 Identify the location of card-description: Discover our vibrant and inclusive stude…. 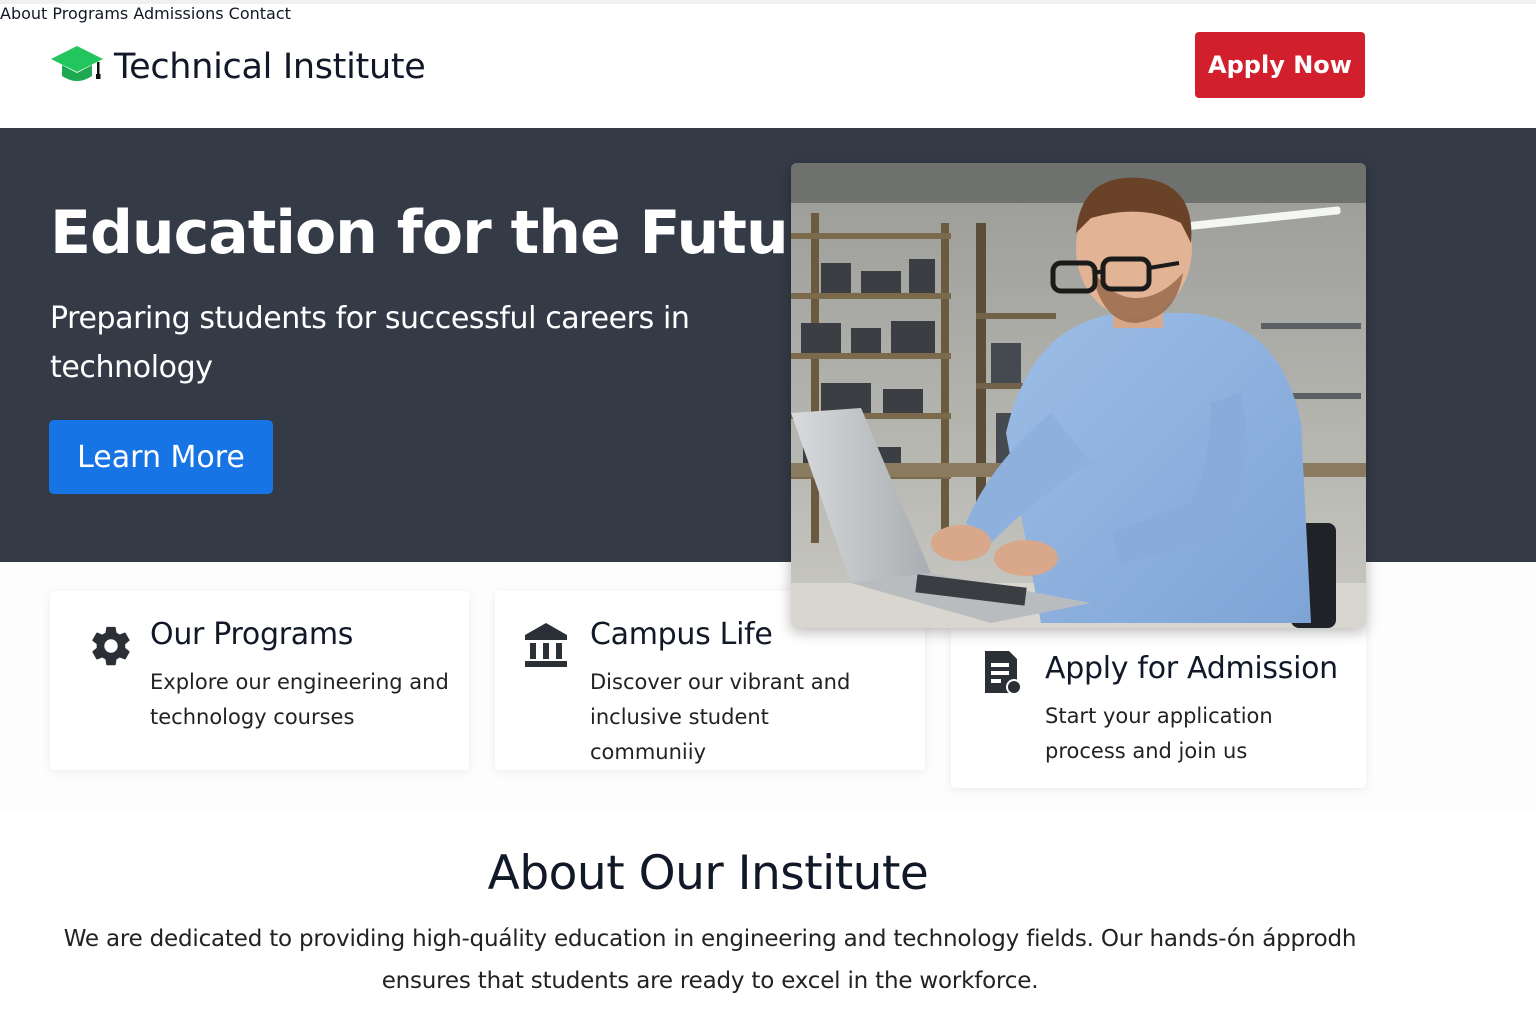
(720, 717).